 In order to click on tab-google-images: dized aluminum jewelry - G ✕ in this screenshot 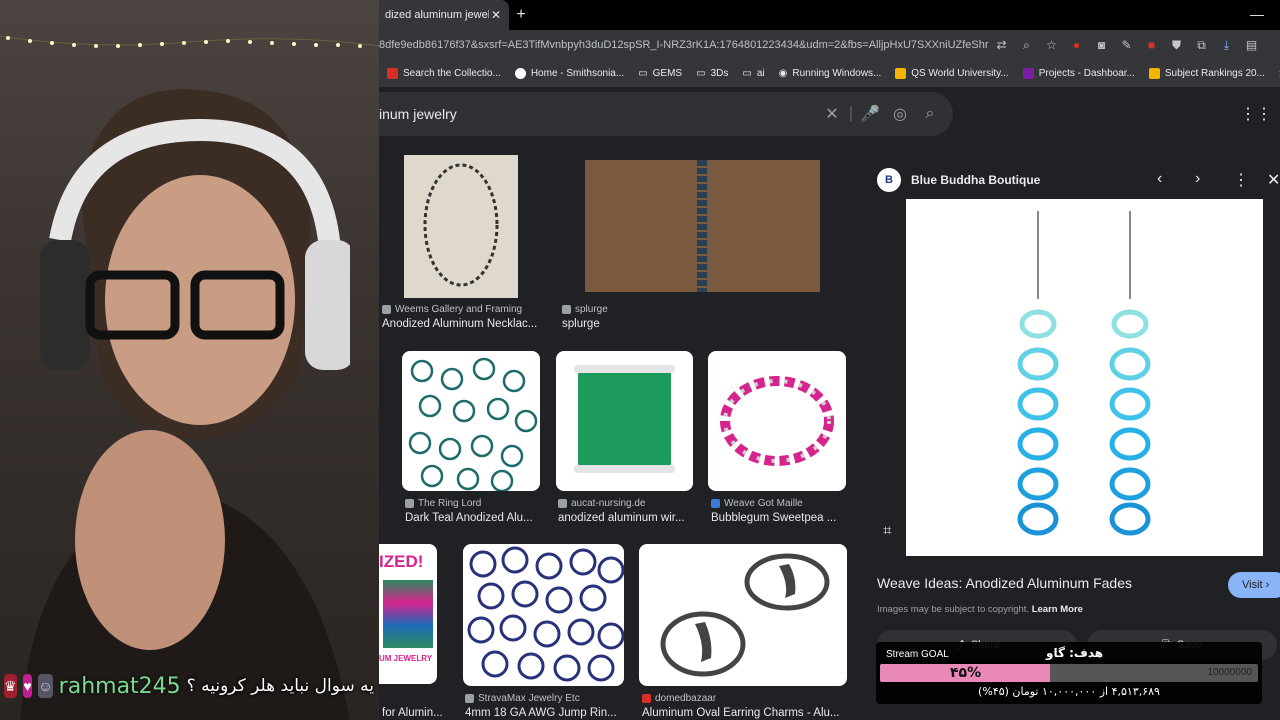, I will do `click(444, 15)`.